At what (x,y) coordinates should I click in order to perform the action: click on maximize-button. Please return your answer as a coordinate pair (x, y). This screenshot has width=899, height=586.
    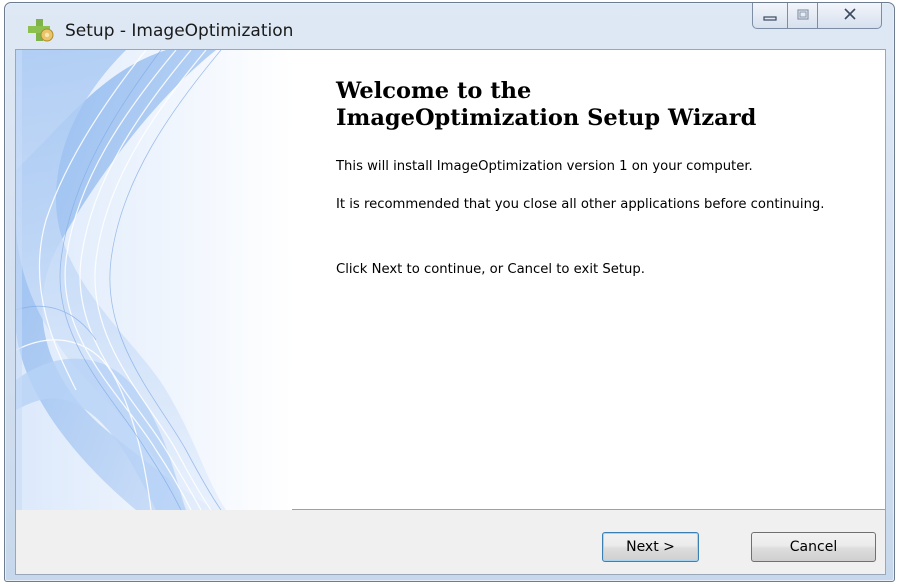
    Looking at the image, I should click on (803, 16).